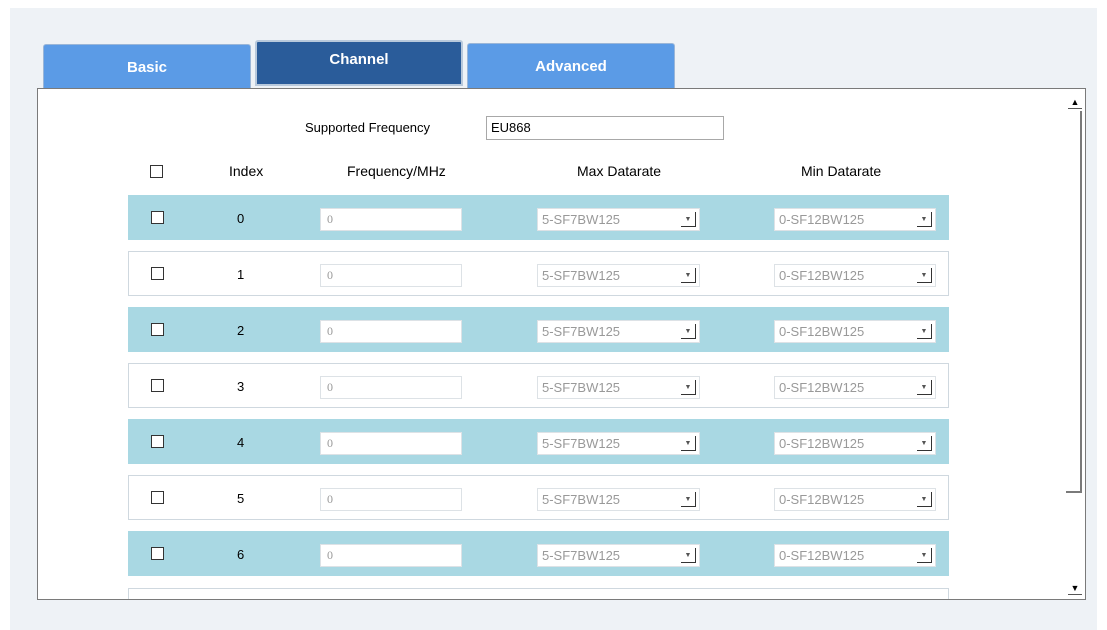  I want to click on row-index: 5, so click(241, 498).